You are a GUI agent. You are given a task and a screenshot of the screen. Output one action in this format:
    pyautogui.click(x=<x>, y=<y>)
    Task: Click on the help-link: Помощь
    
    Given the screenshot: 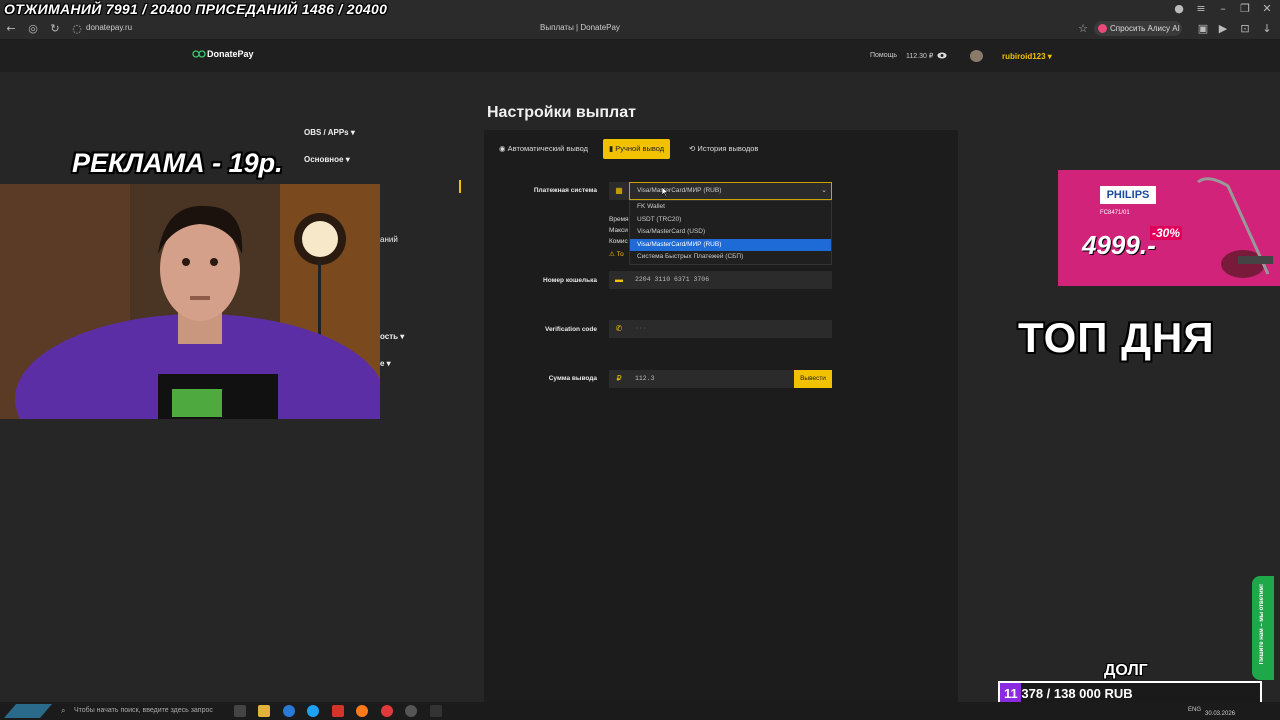 What is the action you would take?
    pyautogui.click(x=883, y=55)
    